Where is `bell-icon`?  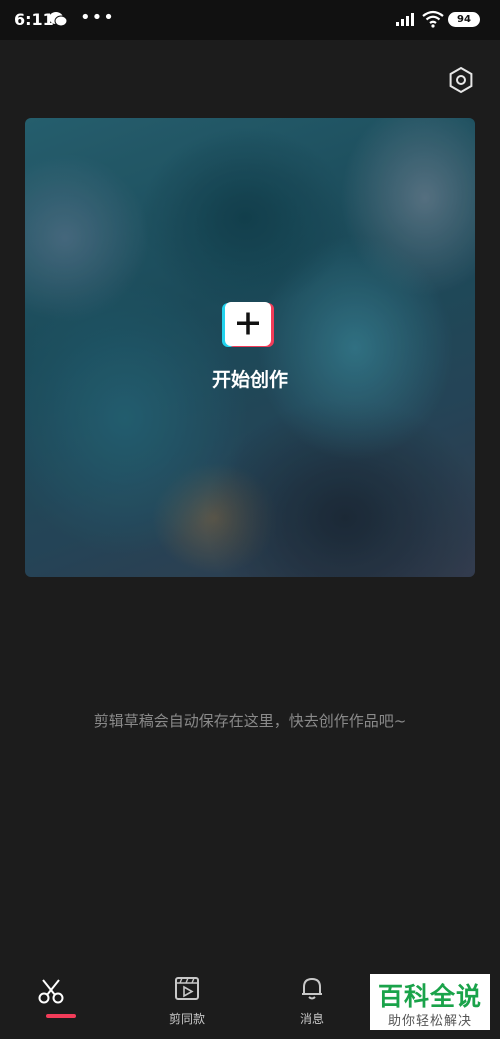
bell-icon is located at coordinates (312, 989).